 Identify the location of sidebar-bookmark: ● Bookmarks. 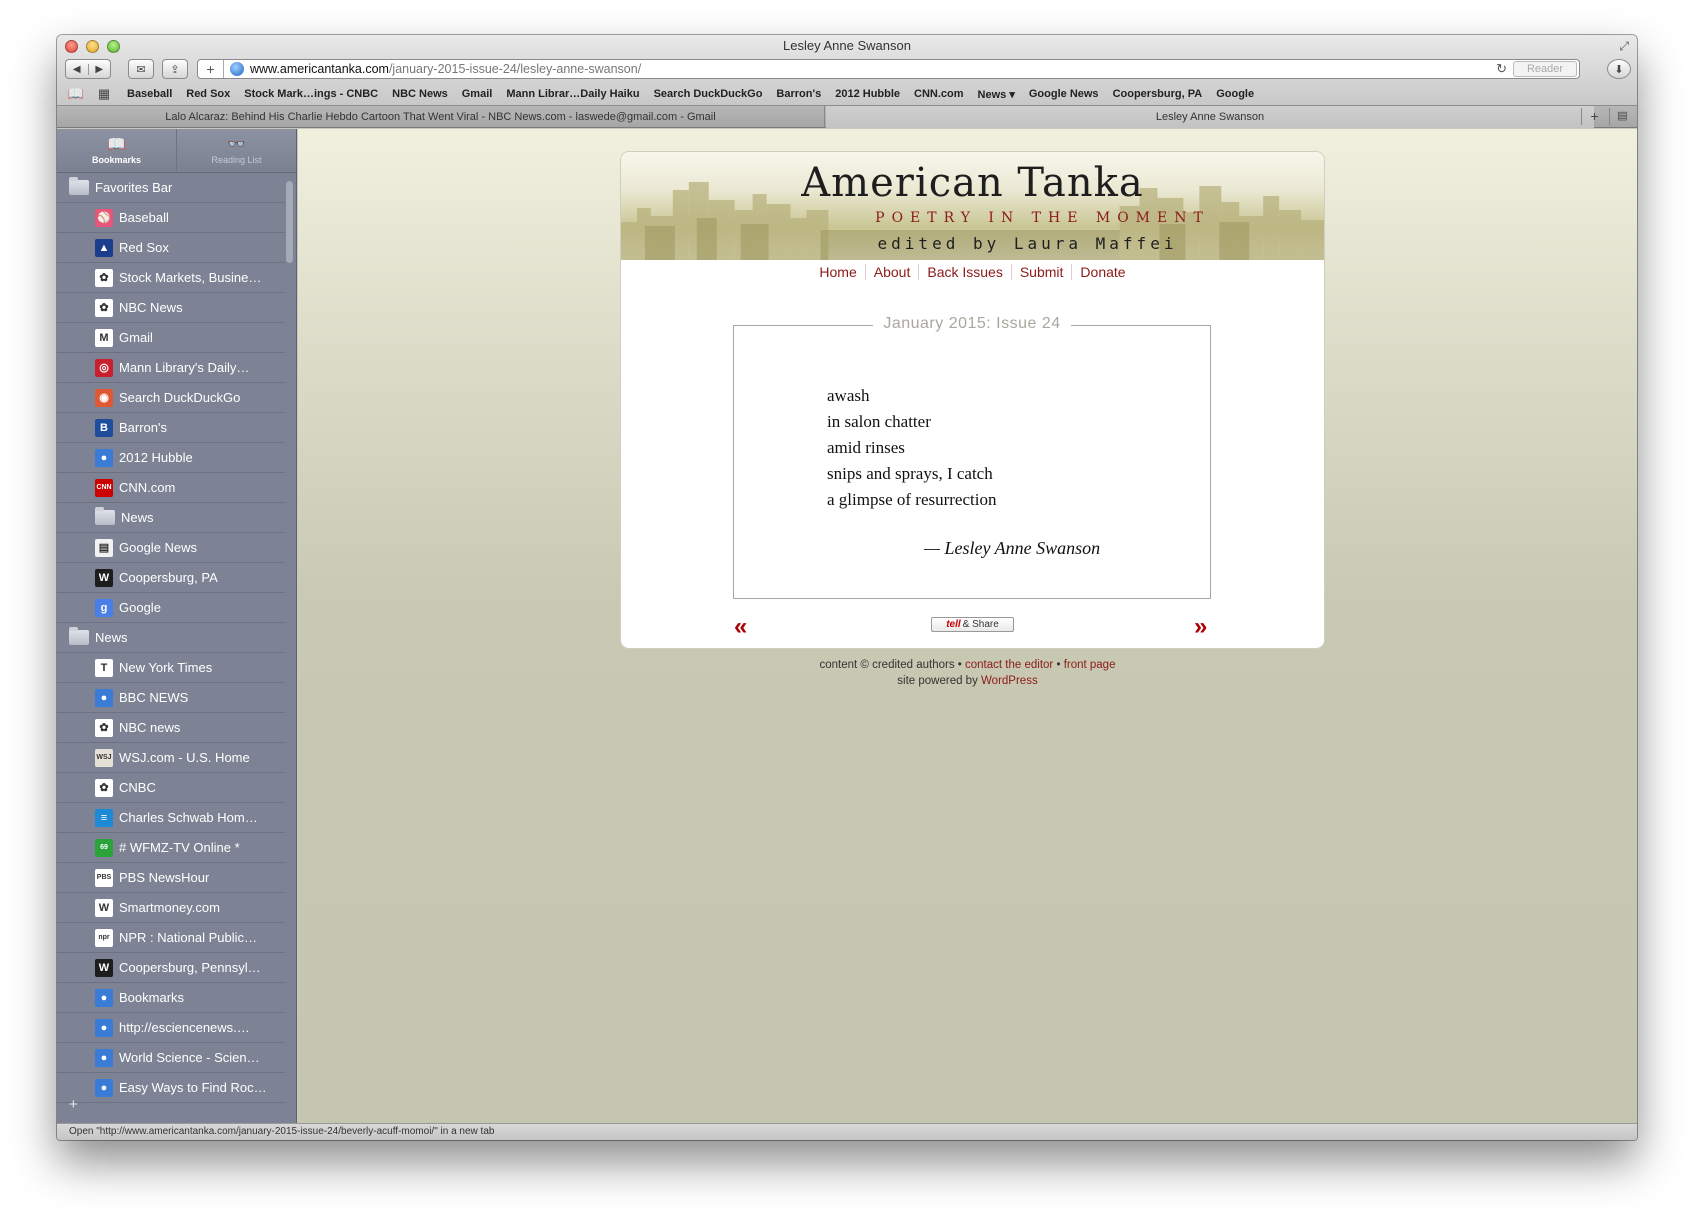
(171, 998).